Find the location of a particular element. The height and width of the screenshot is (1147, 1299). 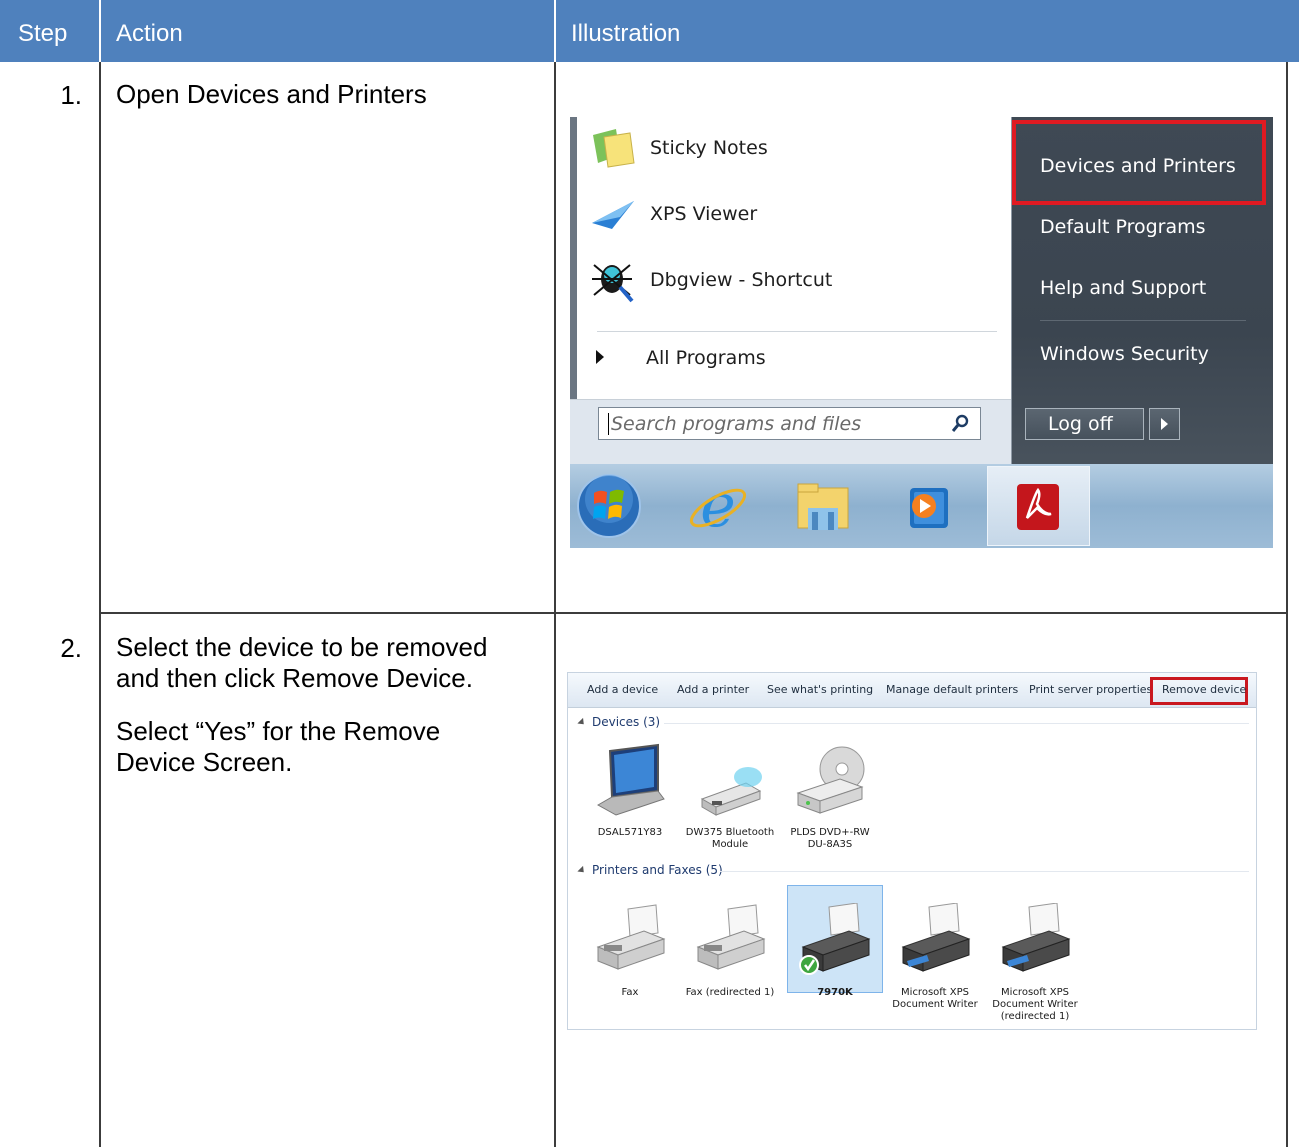

search-placeholder: Search programs and files is located at coordinates (736, 424).